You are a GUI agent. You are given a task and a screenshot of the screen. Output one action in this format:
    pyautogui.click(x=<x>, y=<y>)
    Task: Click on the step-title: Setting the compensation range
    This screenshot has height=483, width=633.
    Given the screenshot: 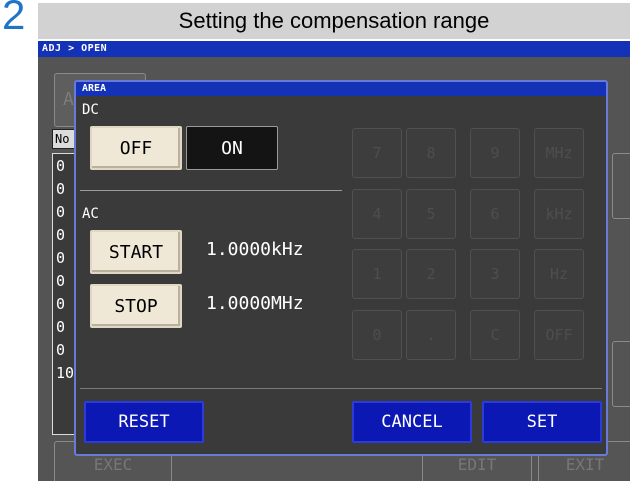 What is the action you would take?
    pyautogui.click(x=334, y=21)
    